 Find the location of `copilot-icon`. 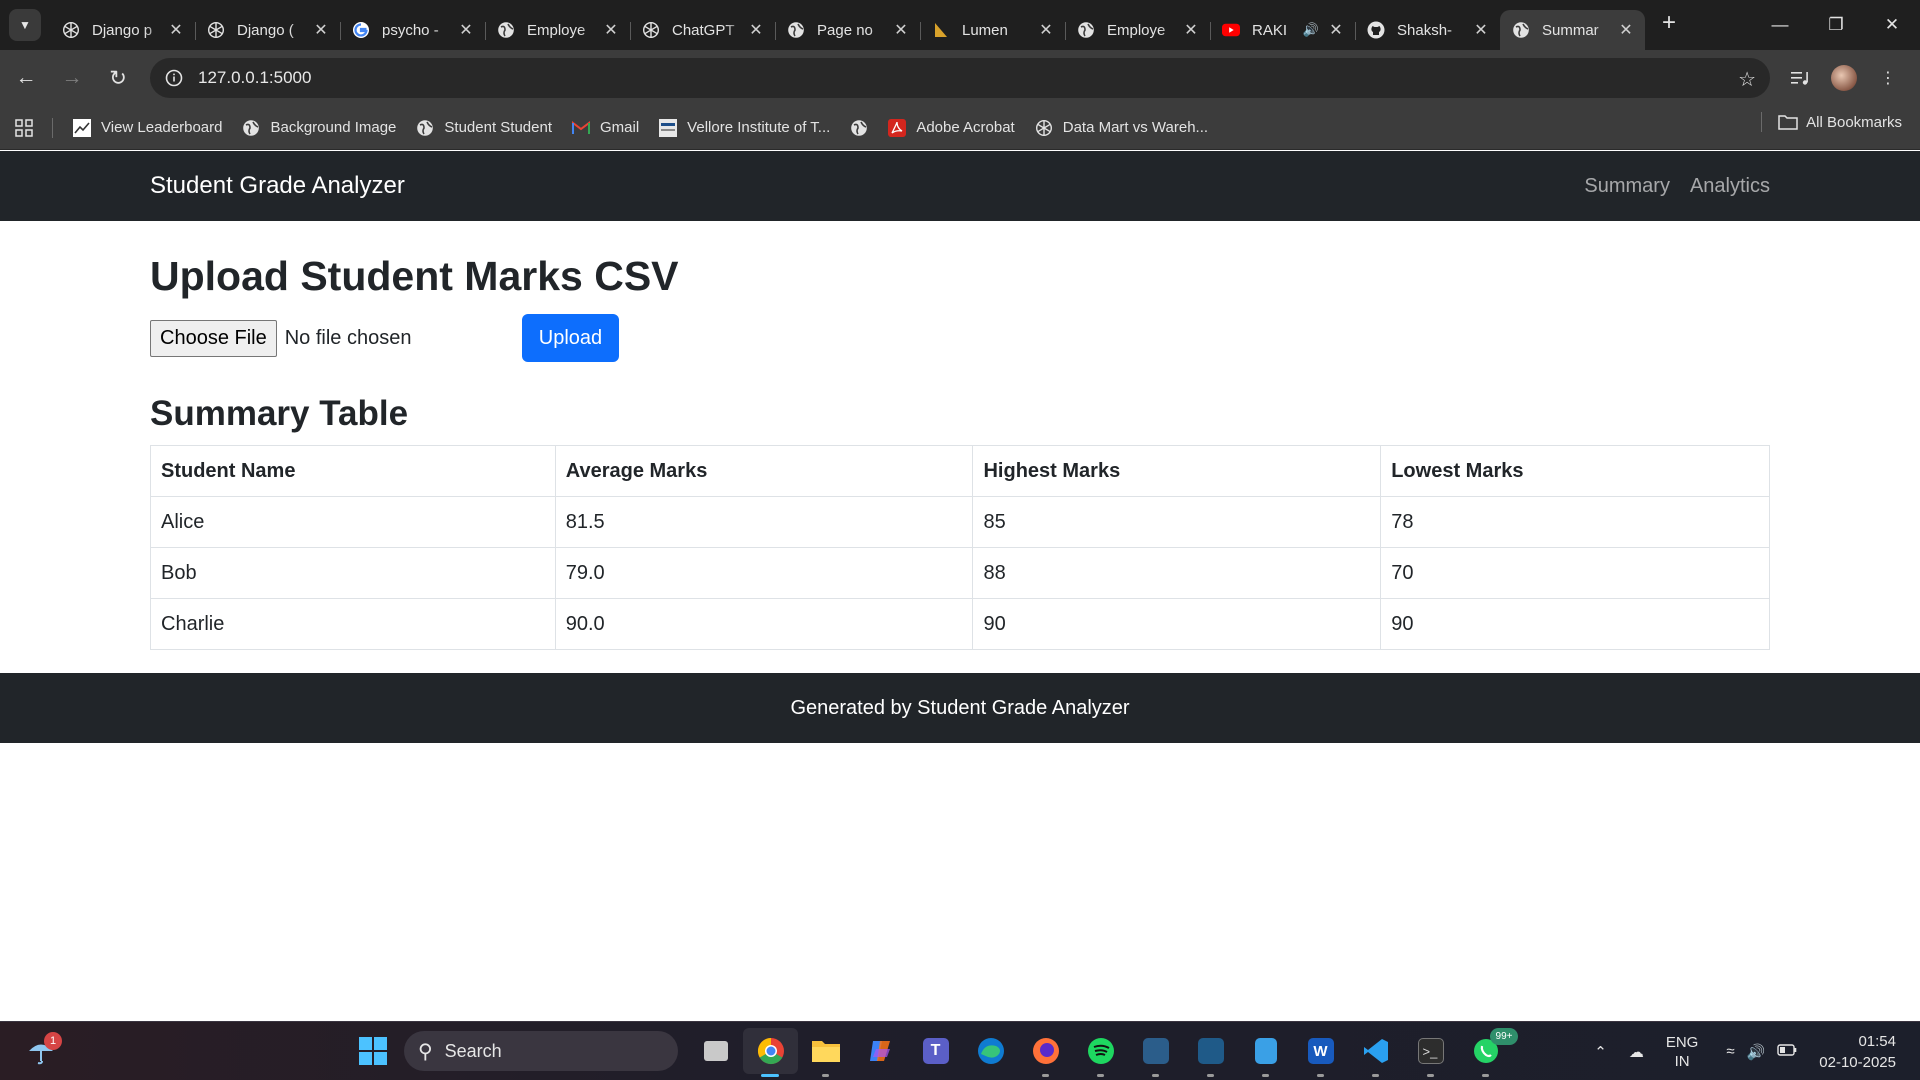

copilot-icon is located at coordinates (880, 1051).